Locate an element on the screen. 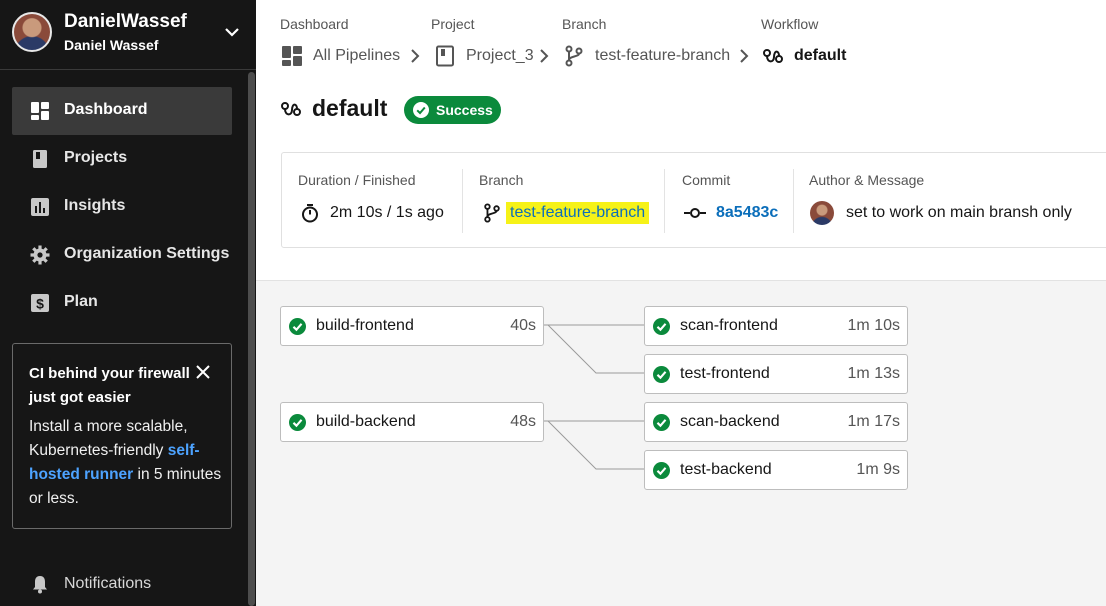  job-test-frontend: test-frontend 1m 13s is located at coordinates (776, 374).